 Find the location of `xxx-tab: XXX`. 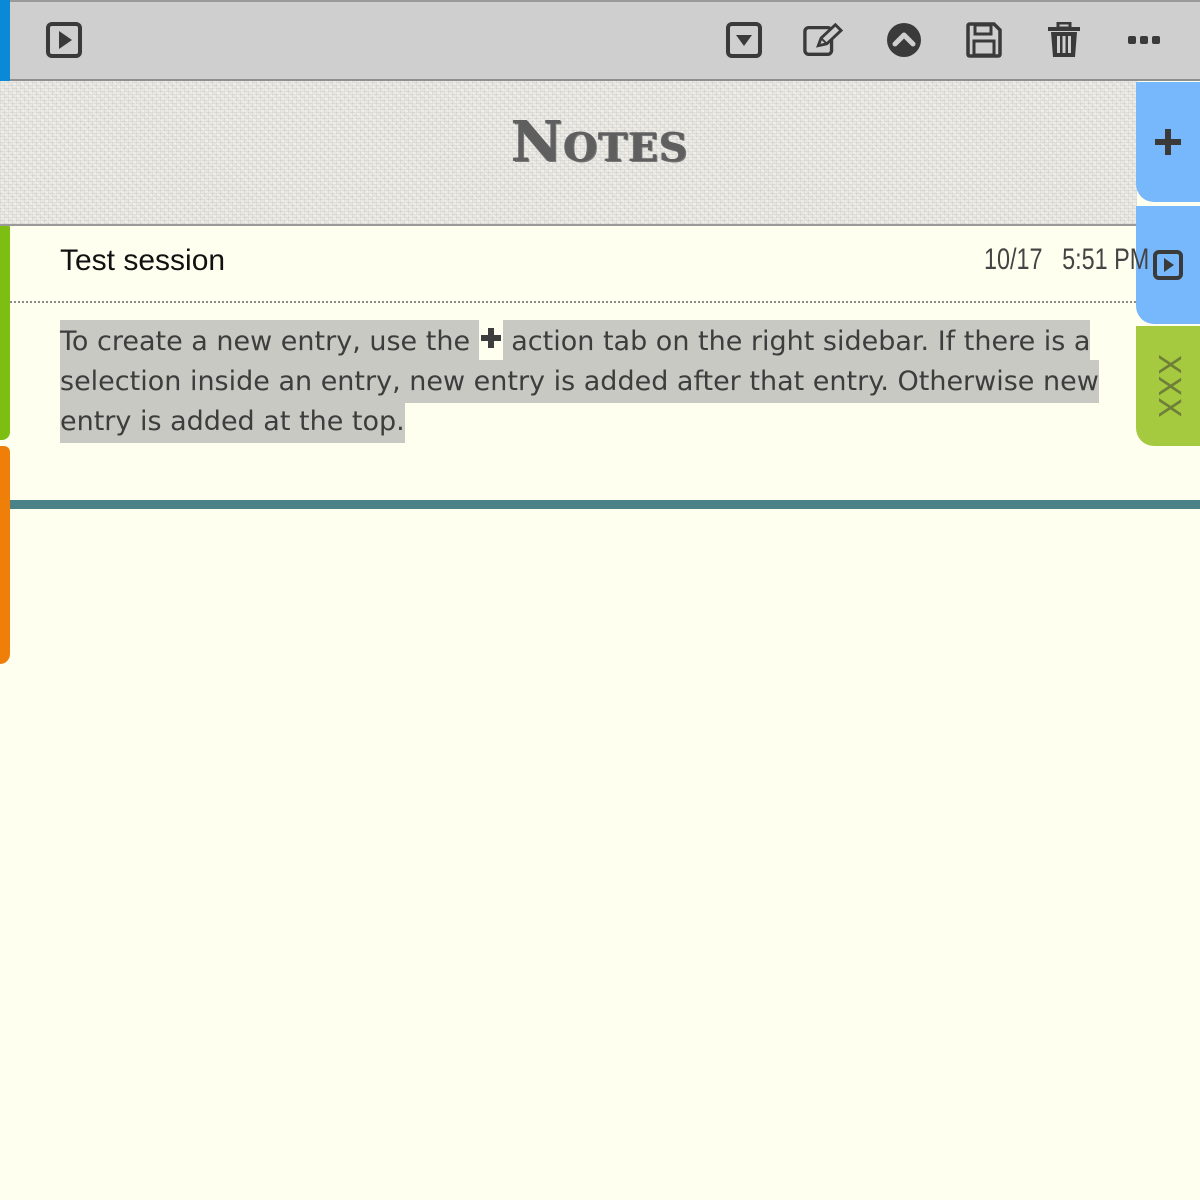

xxx-tab: XXX is located at coordinates (1168, 386).